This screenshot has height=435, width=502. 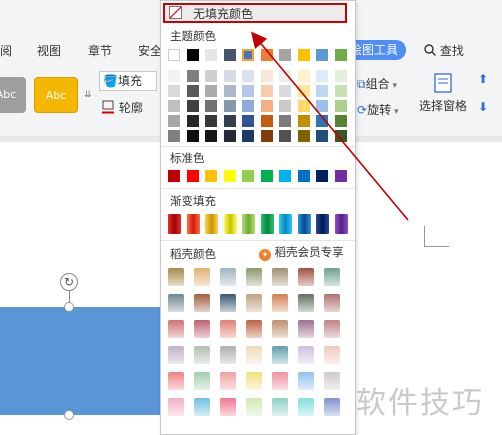 What do you see at coordinates (150, 50) in the screenshot?
I see `tab-security: 安全` at bounding box center [150, 50].